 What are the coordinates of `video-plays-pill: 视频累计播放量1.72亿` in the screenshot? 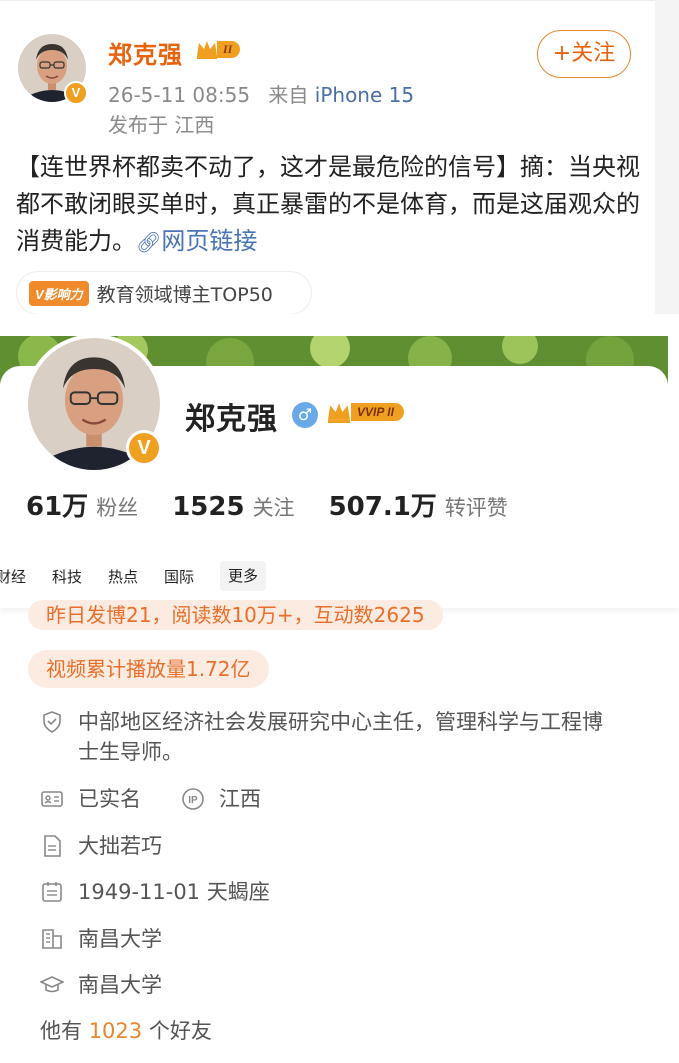 It's located at (148, 669).